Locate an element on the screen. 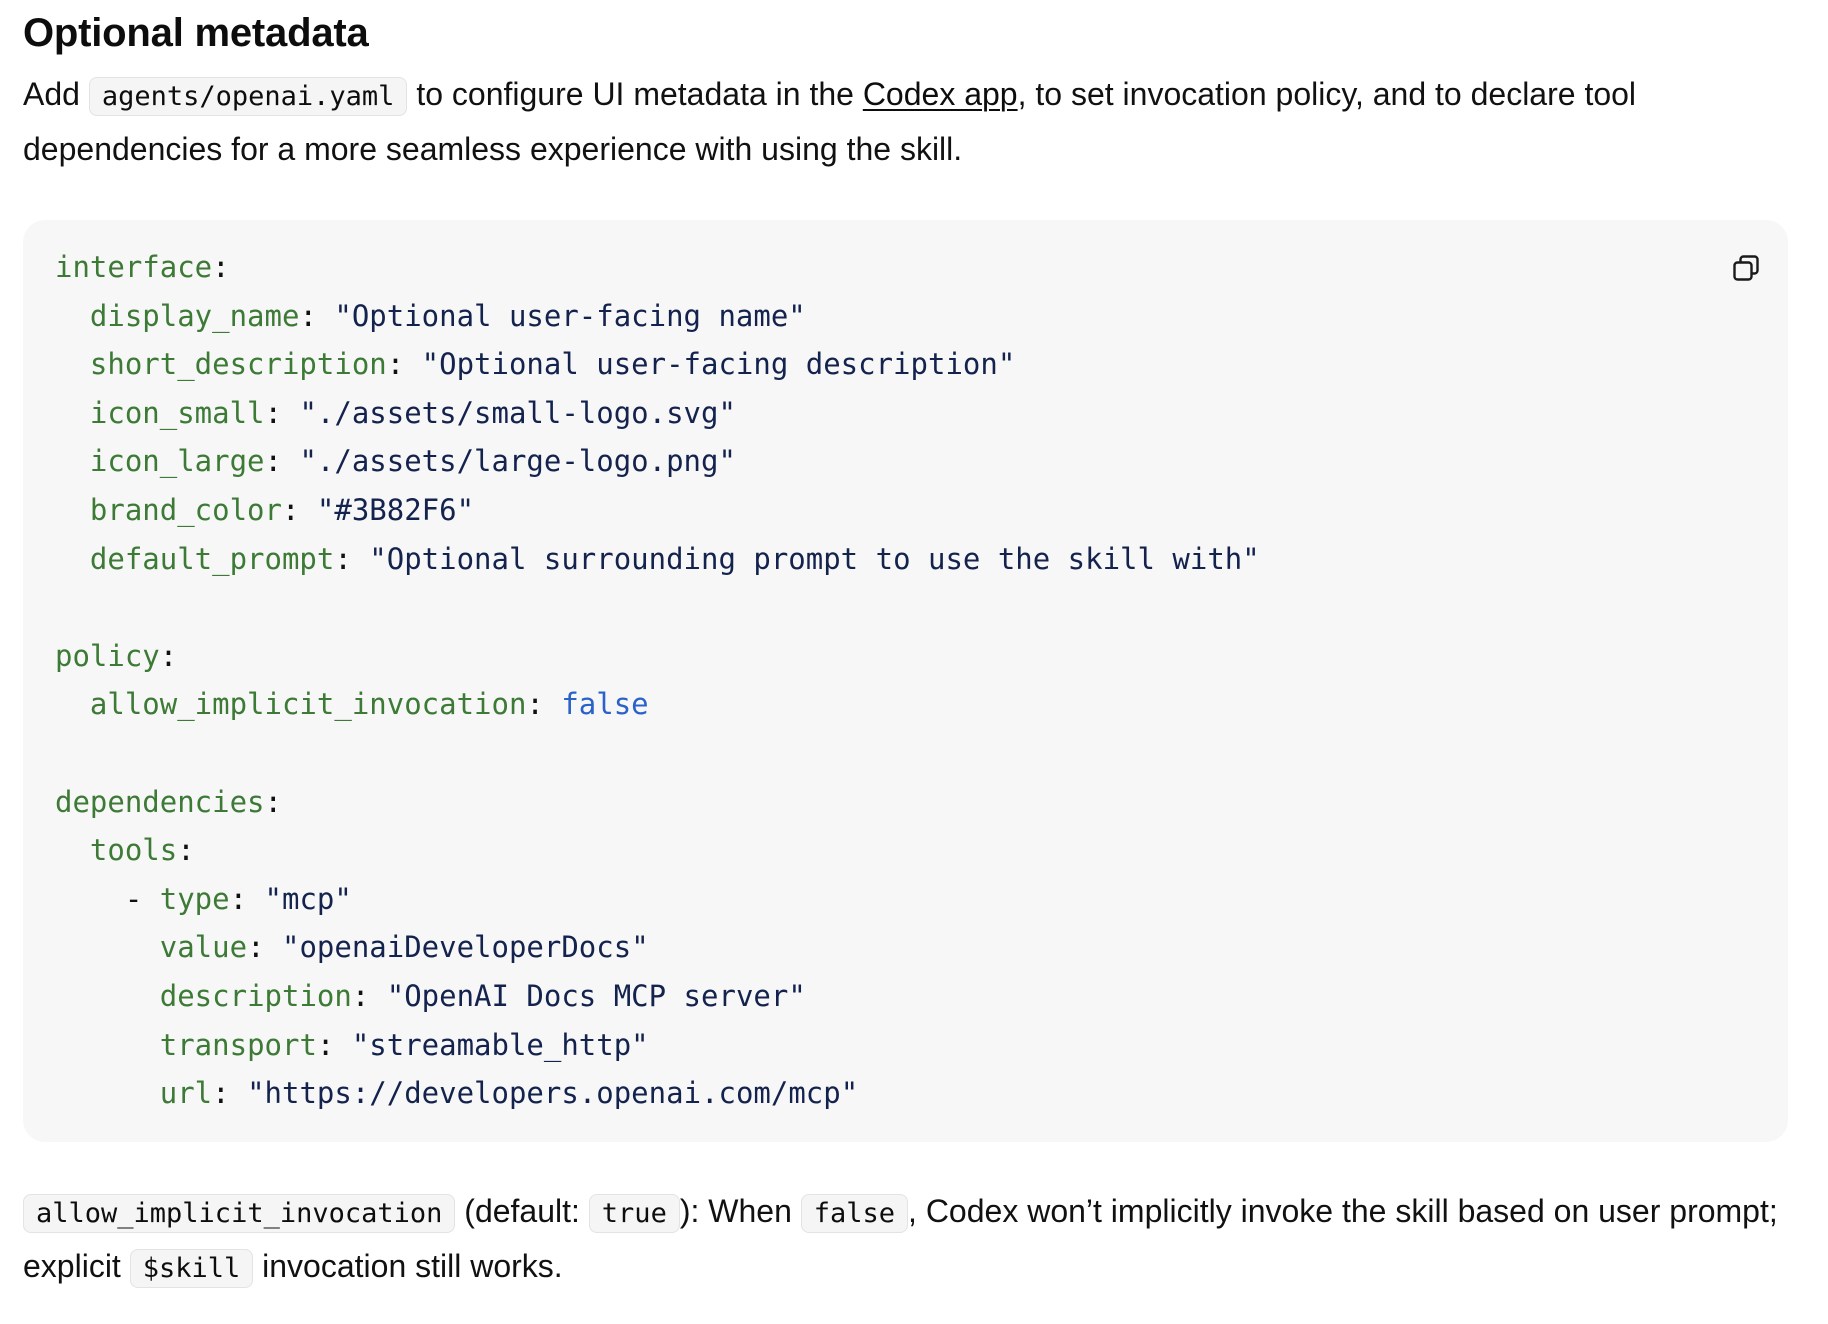  code-line: interface: is located at coordinates (142, 267).